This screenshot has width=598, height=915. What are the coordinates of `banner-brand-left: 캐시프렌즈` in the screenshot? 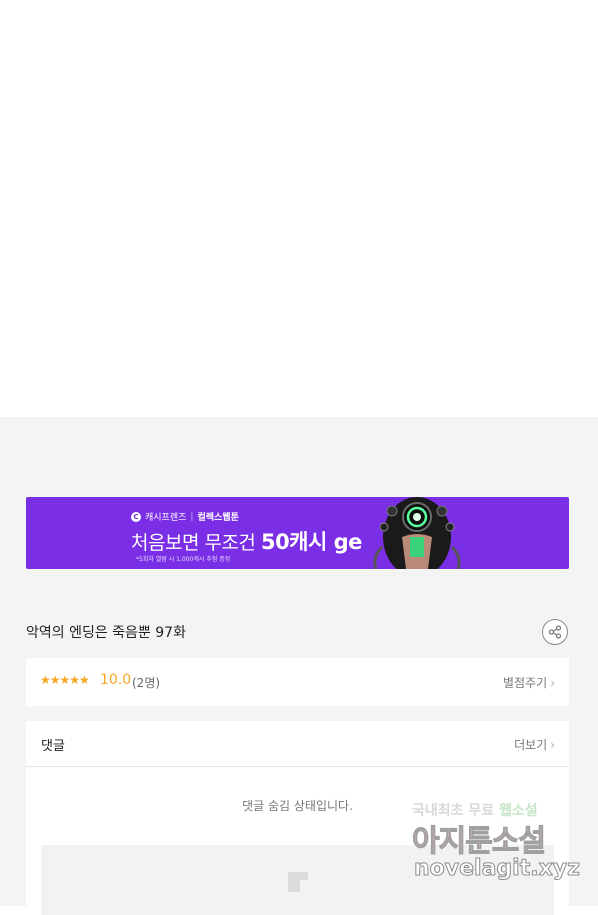 It's located at (166, 518).